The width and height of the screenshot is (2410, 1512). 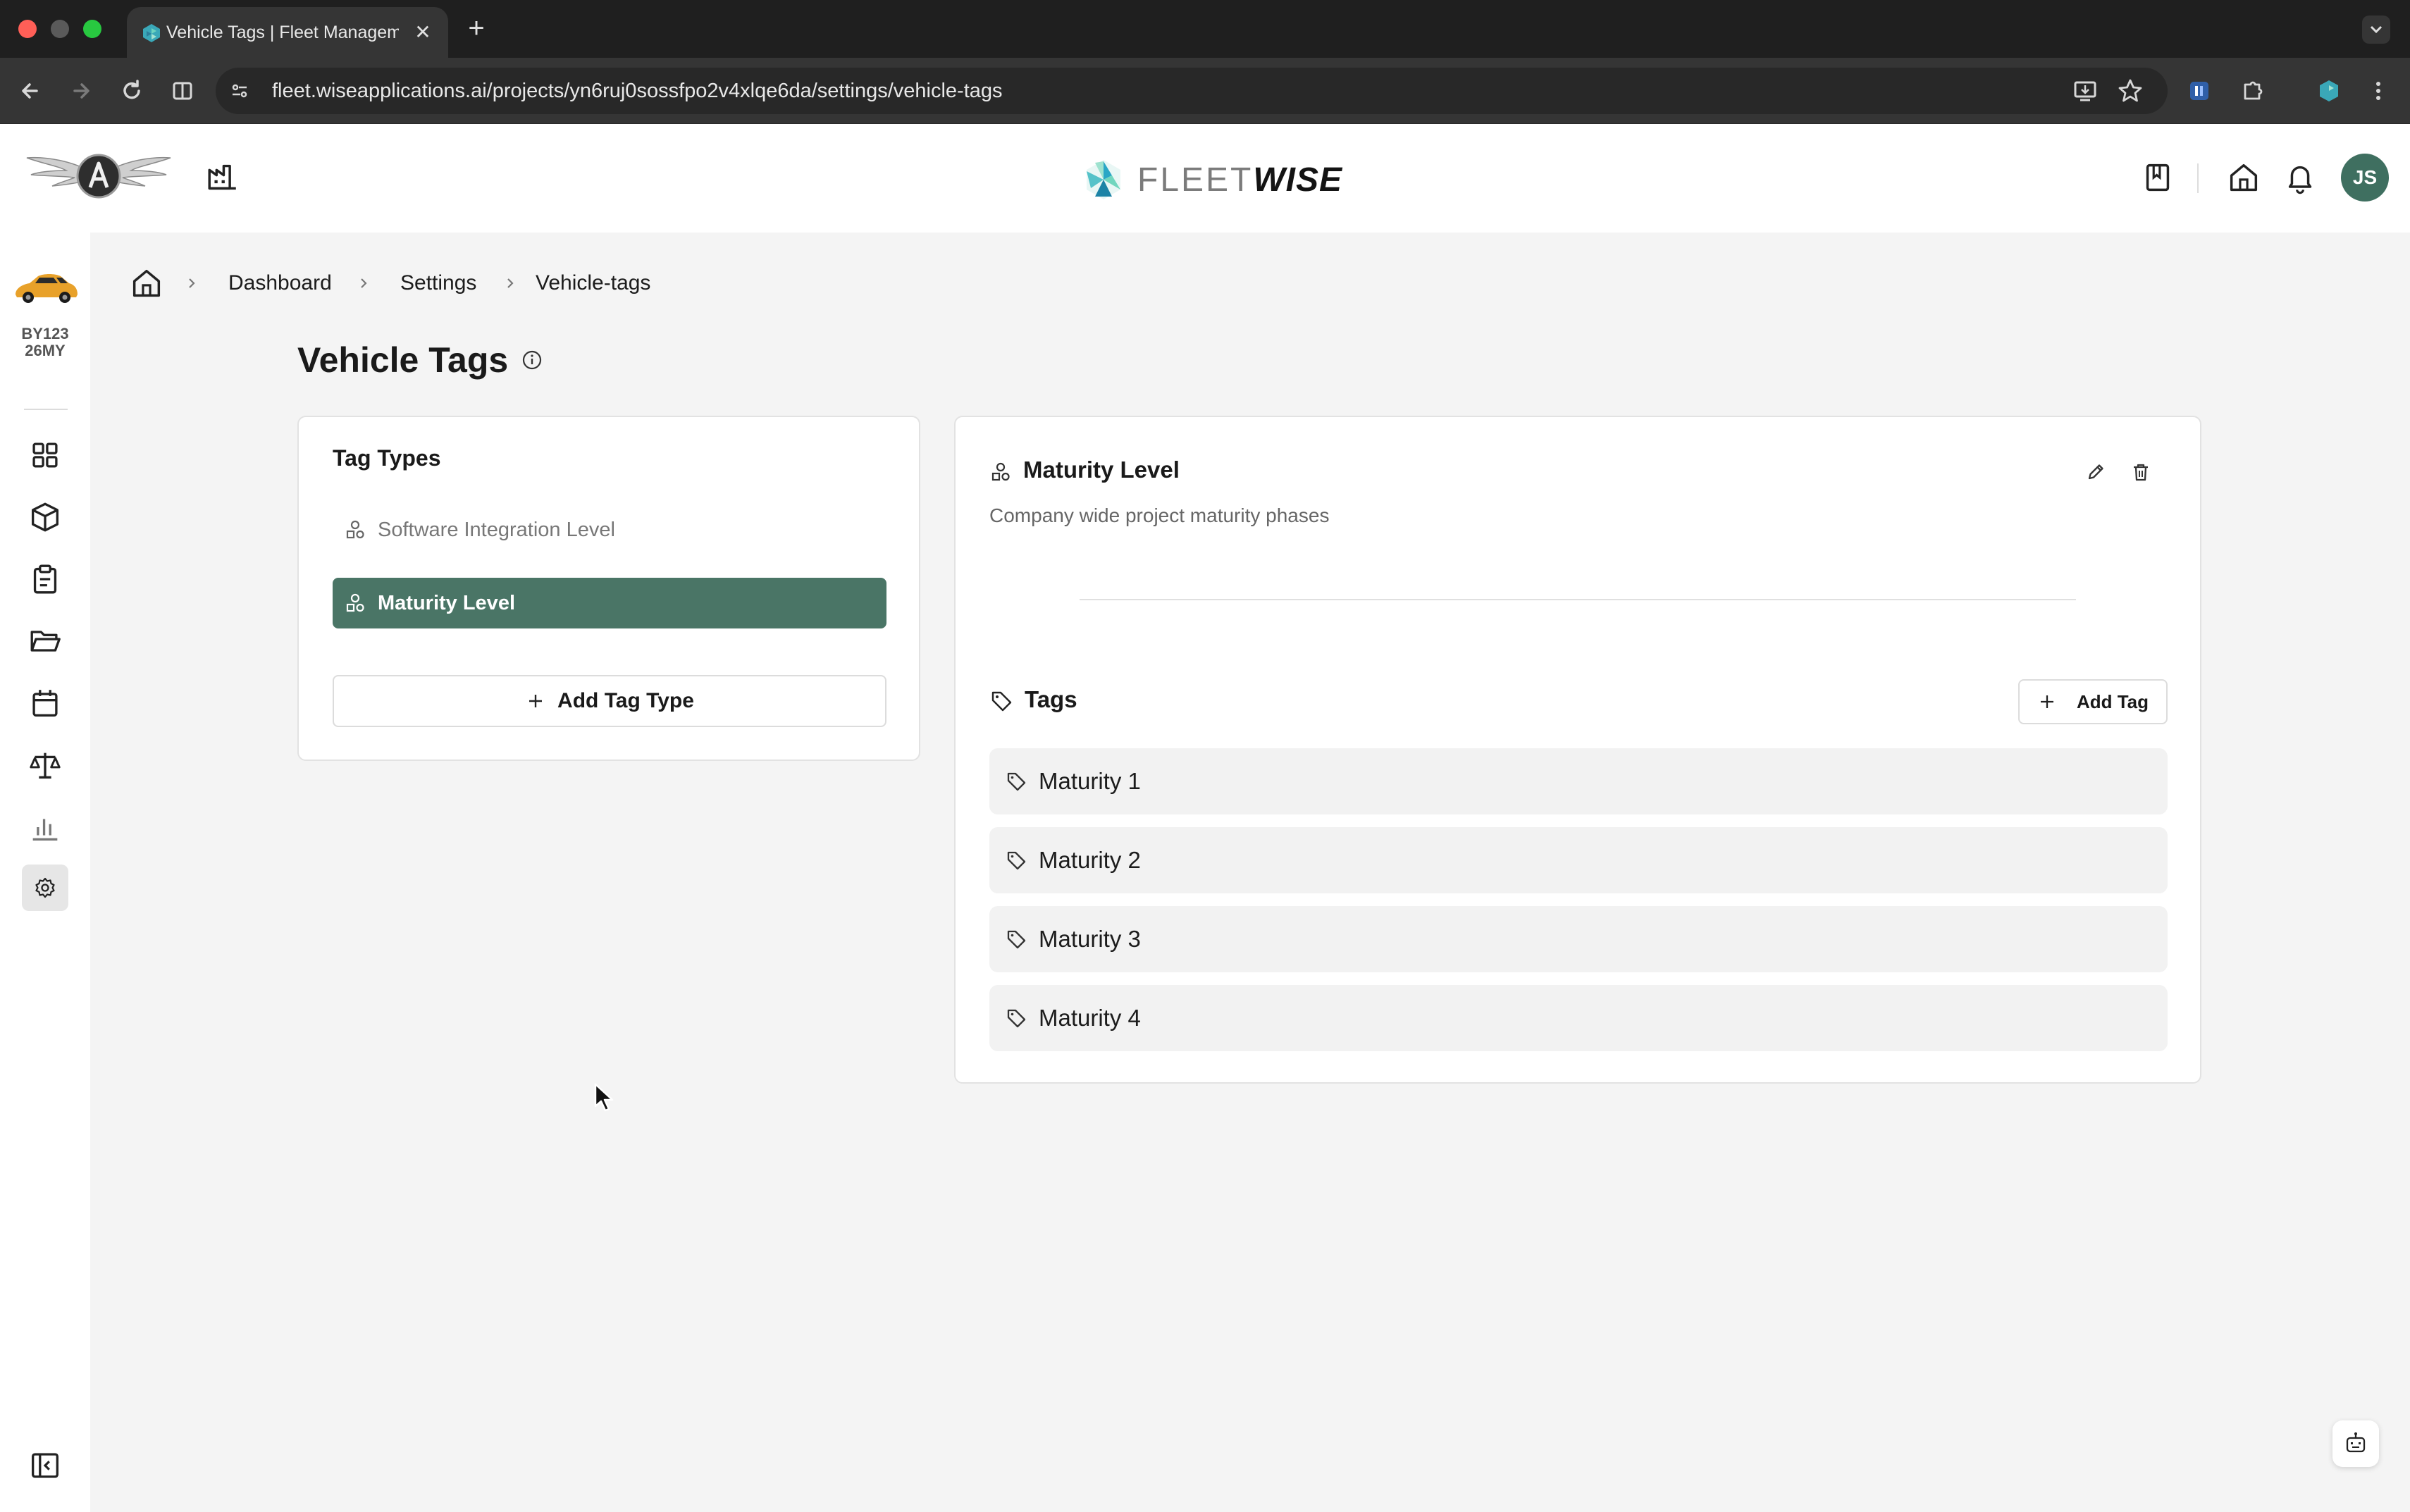 I want to click on tag-row-maturity-1: Maturity 1, so click(x=1578, y=781).